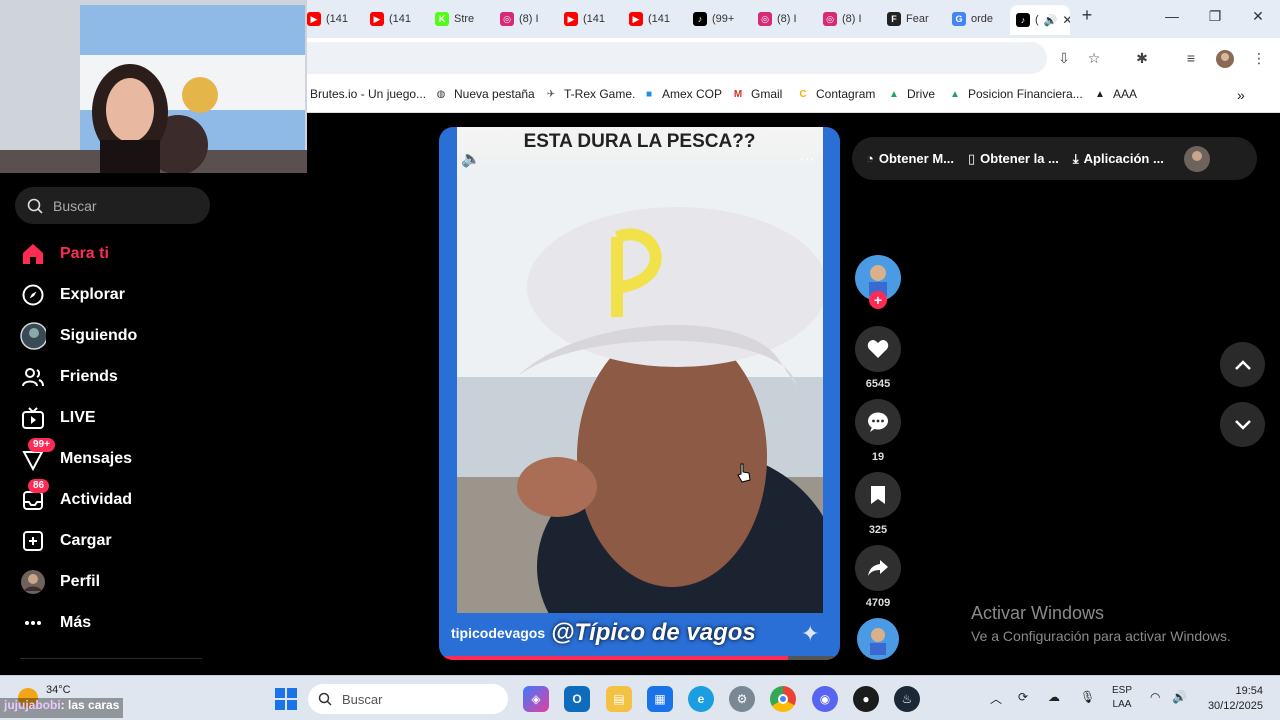 The image size is (1280, 720). I want to click on new-tab-button: +, so click(1087, 15).